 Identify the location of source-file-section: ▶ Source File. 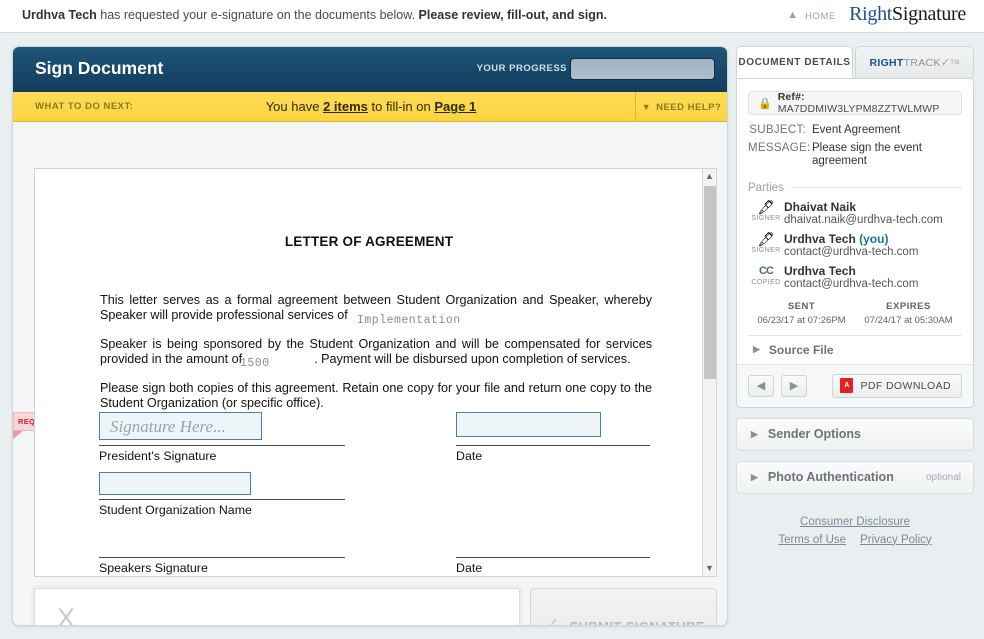
(855, 350).